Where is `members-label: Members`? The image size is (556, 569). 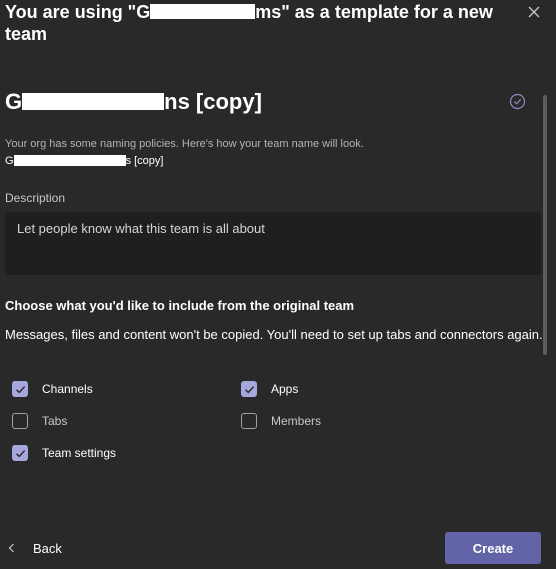
members-label: Members is located at coordinates (296, 421).